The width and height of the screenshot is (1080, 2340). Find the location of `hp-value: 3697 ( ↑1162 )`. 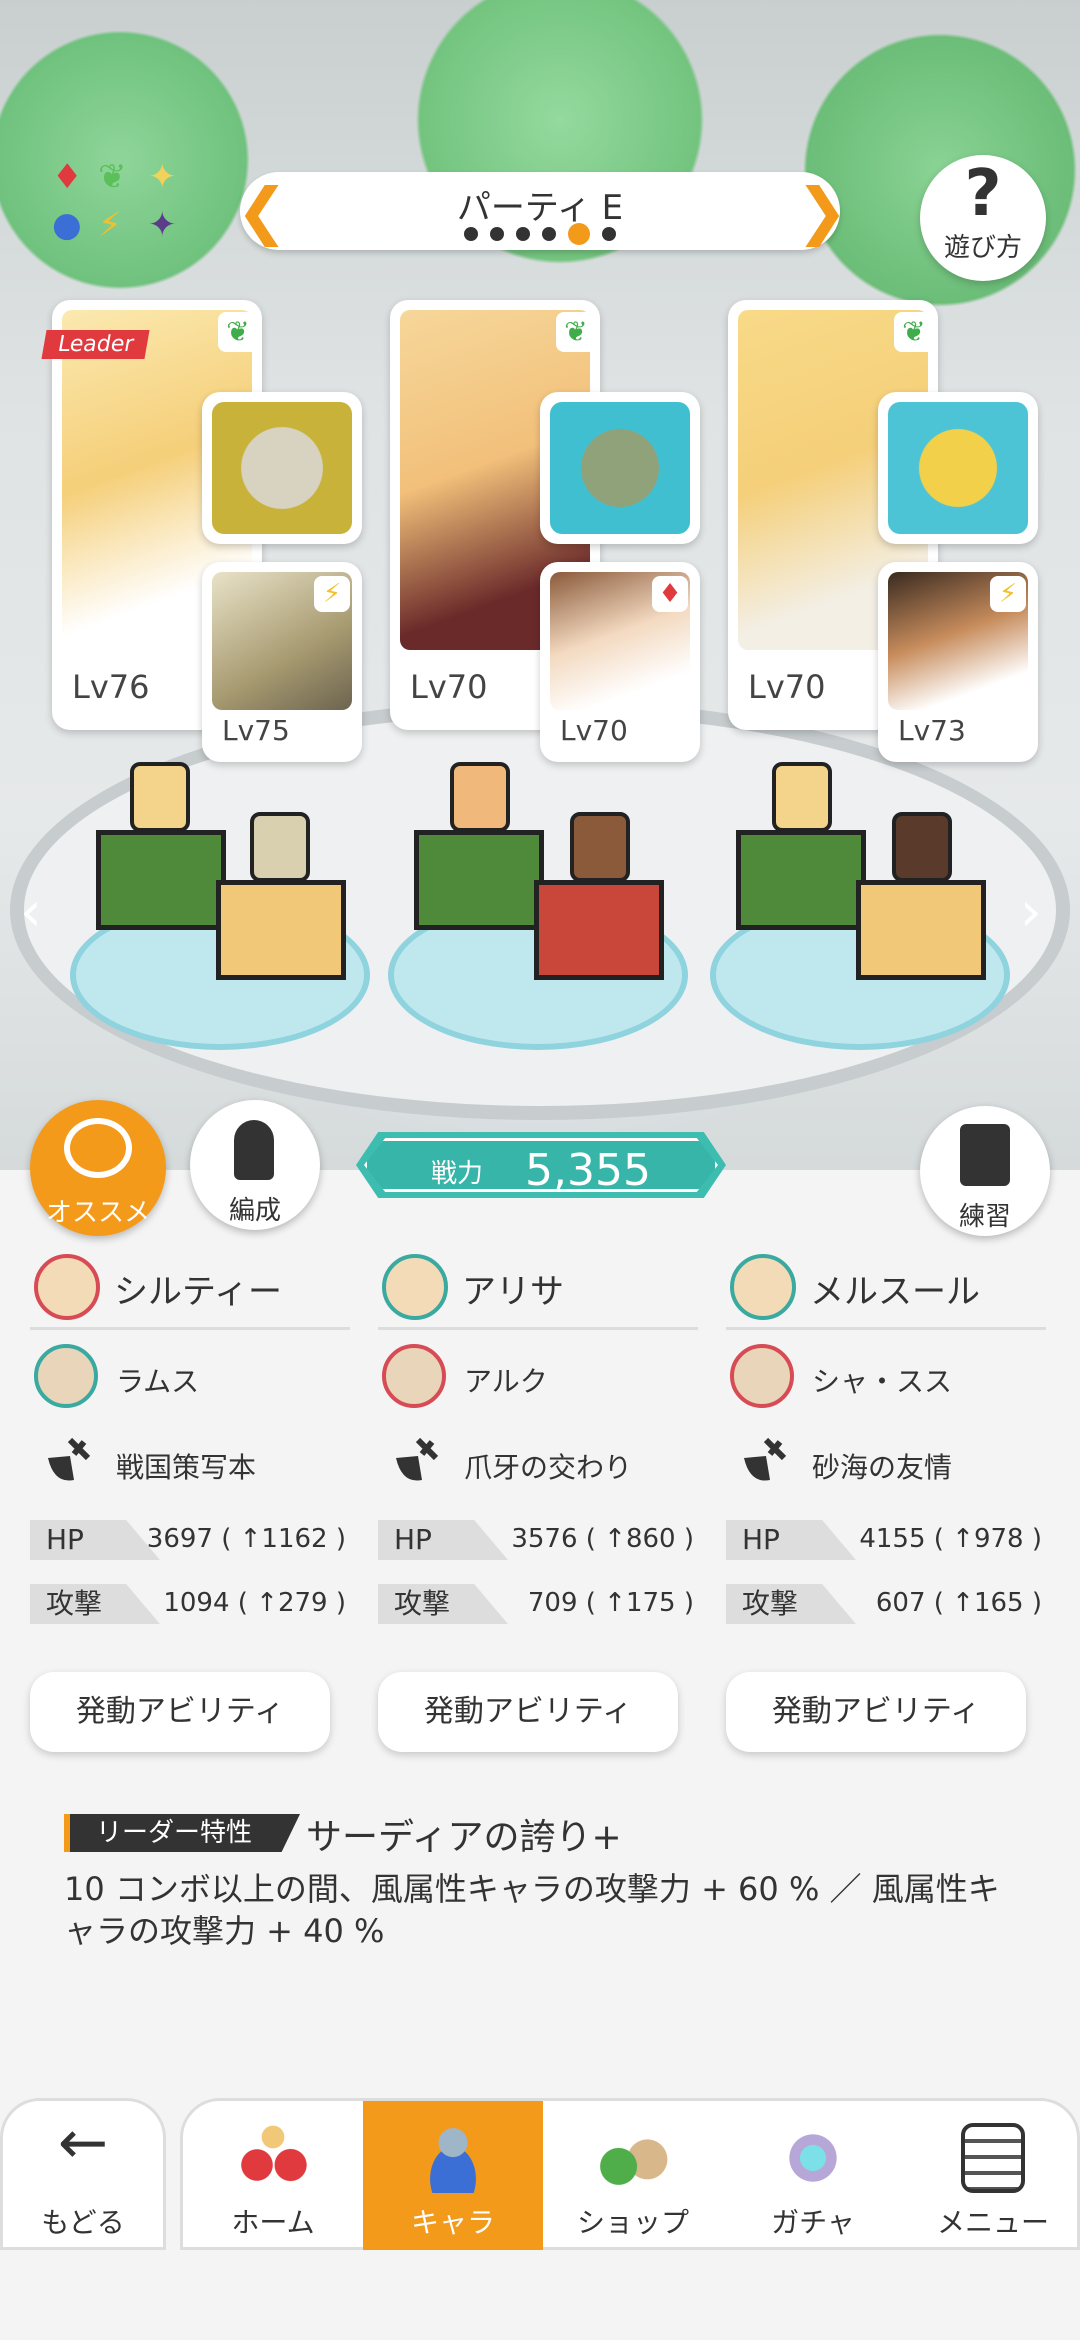

hp-value: 3697 ( ↑1162 ) is located at coordinates (246, 1539).